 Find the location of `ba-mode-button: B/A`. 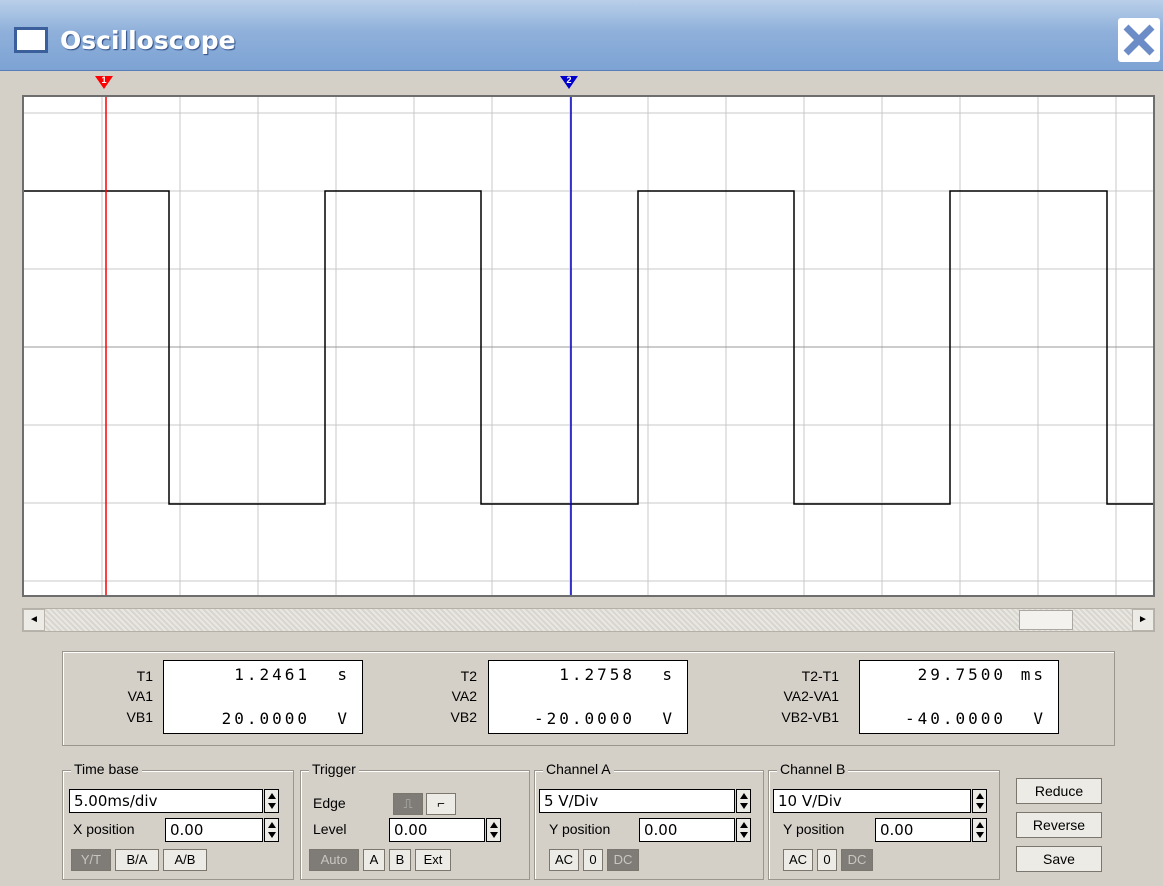

ba-mode-button: B/A is located at coordinates (137, 860).